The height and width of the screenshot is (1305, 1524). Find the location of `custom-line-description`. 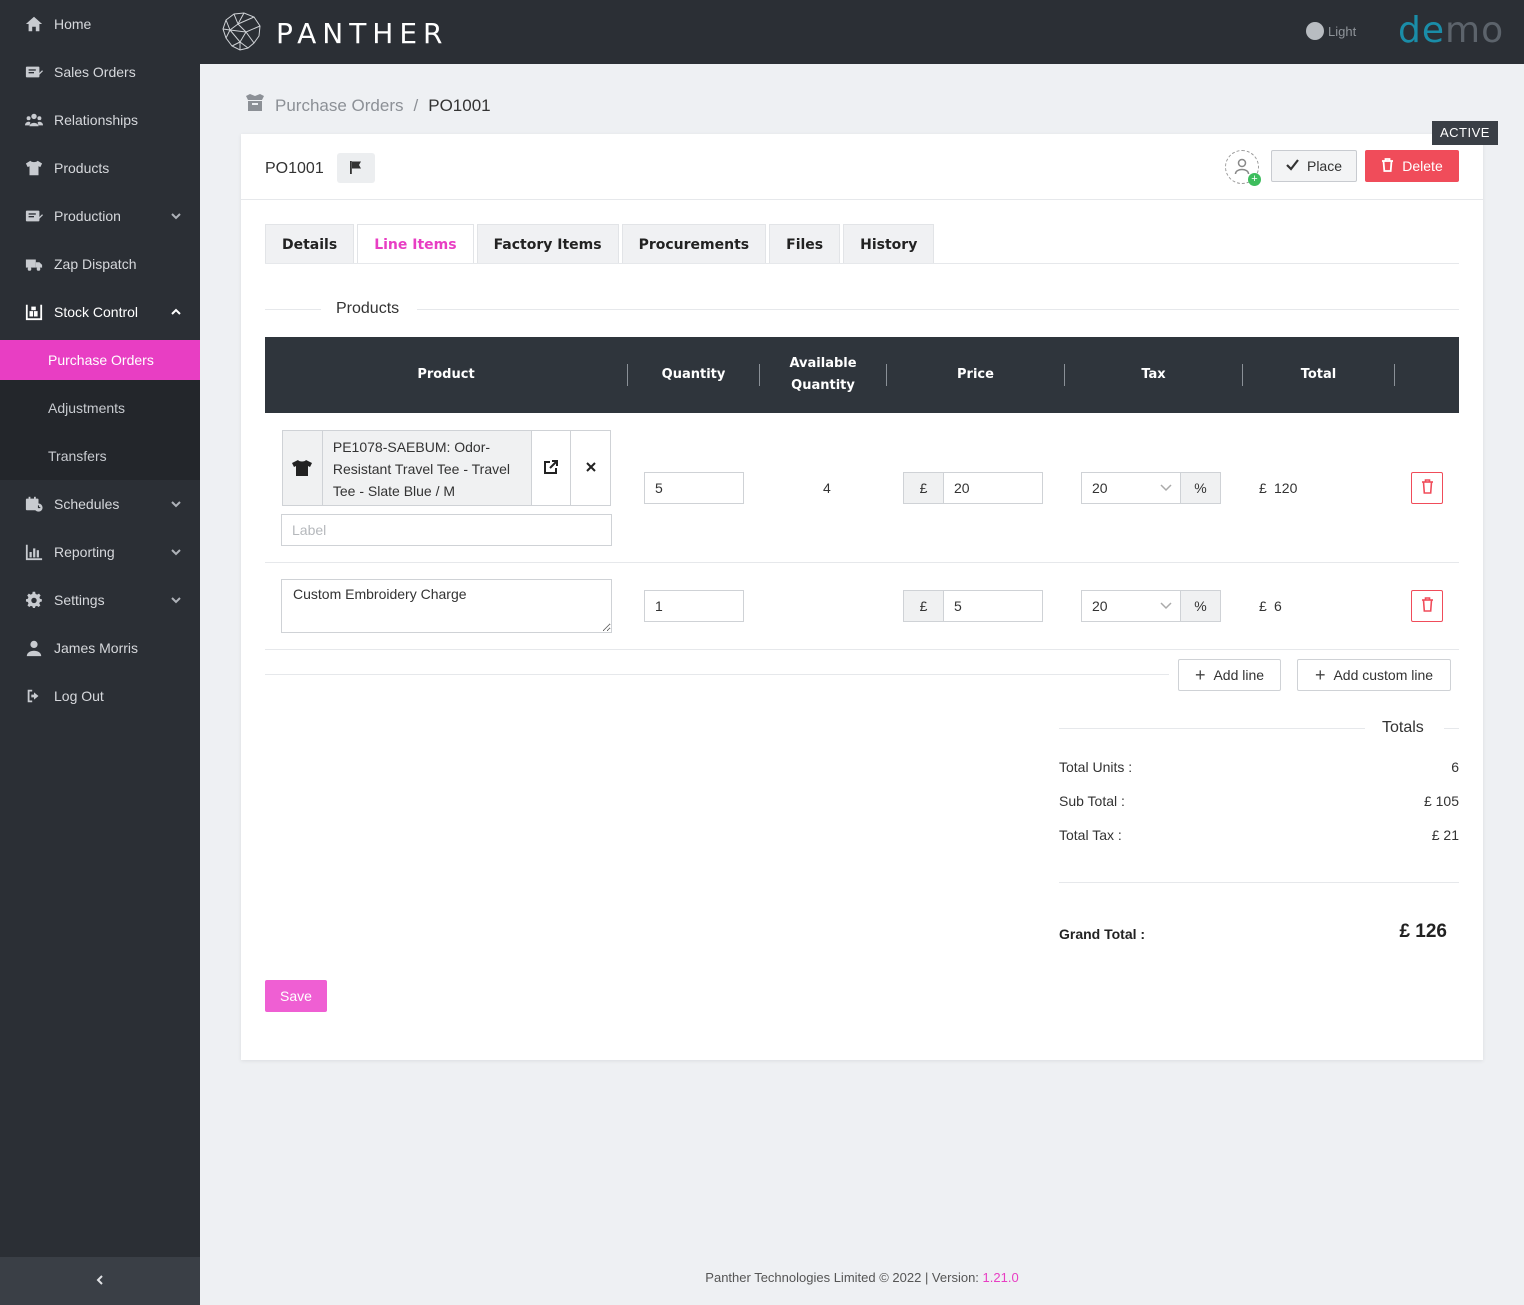

custom-line-description is located at coordinates (446, 606).